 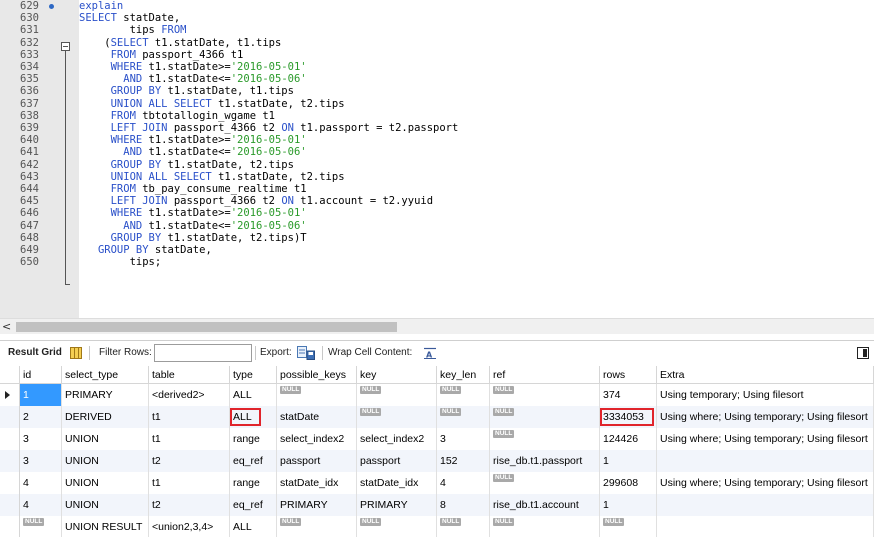 I want to click on cell-key-len: 4, so click(x=463, y=483).